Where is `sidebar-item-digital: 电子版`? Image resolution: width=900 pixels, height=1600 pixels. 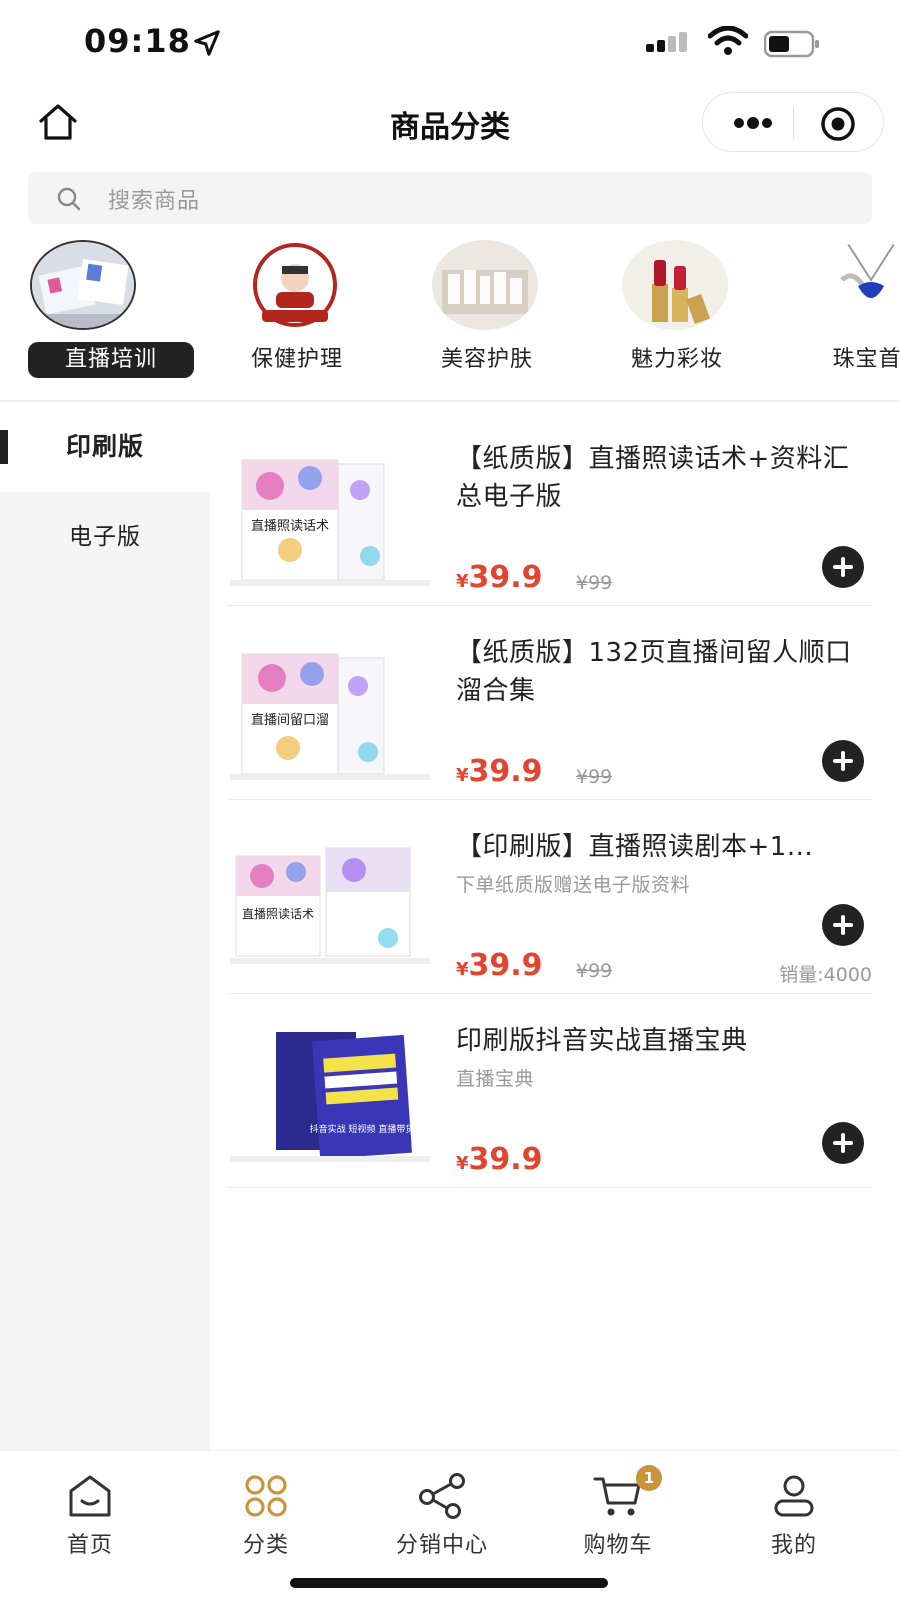 sidebar-item-digital: 电子版 is located at coordinates (105, 537).